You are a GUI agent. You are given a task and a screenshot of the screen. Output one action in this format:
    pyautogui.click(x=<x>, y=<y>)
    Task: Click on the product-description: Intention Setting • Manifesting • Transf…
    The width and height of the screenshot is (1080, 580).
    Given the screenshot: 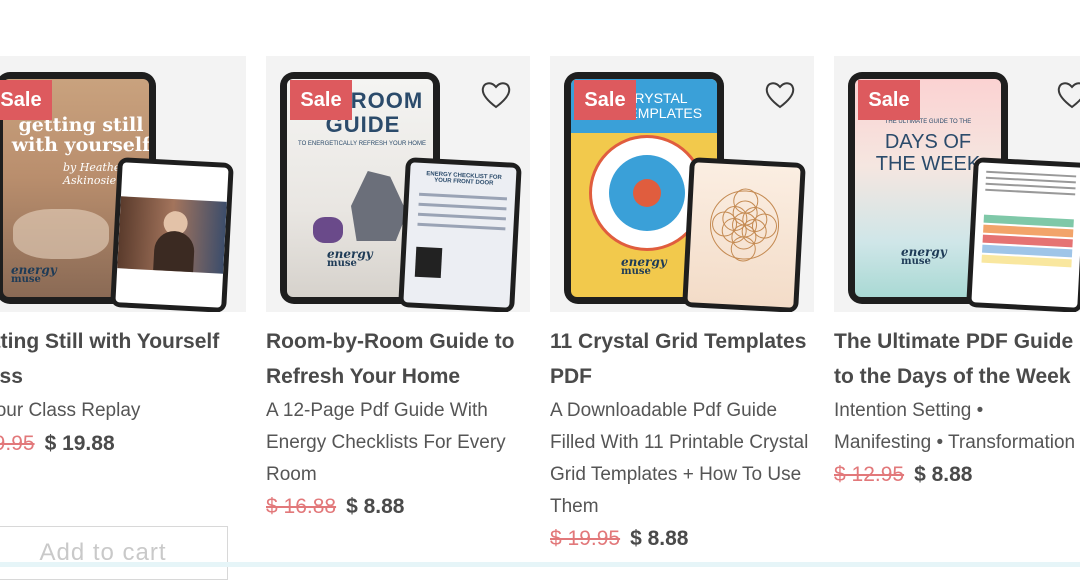 What is the action you would take?
    pyautogui.click(x=955, y=426)
    